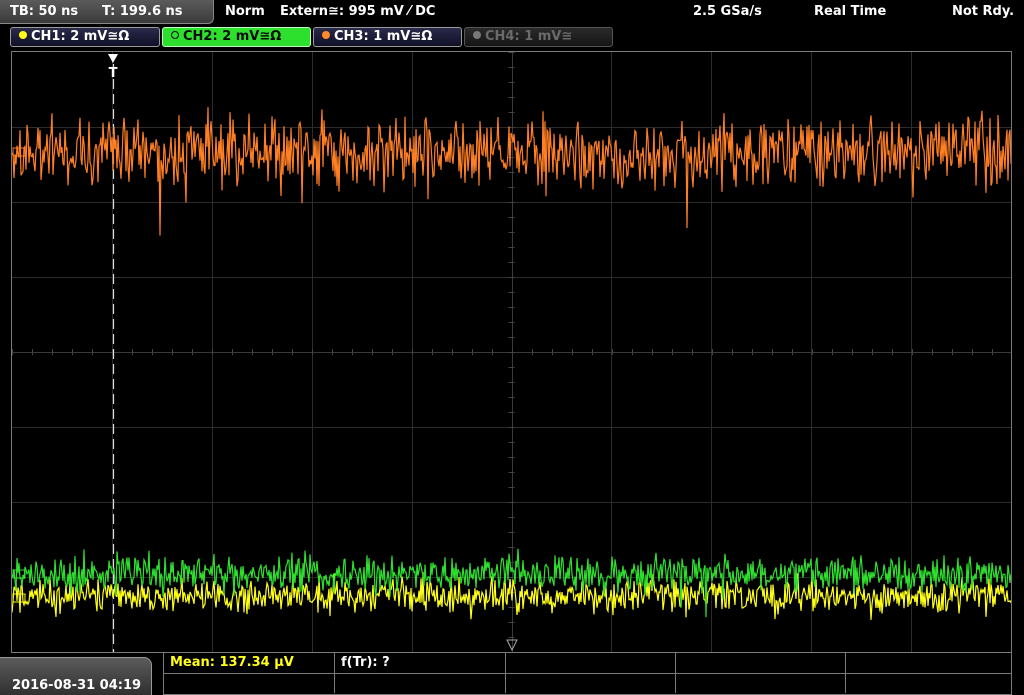 This screenshot has height=695, width=1024. Describe the element at coordinates (19, 375) in the screenshot. I see `ground-markers` at that location.